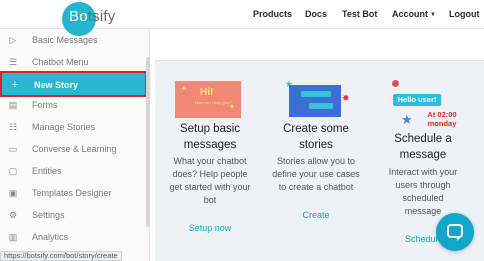  What do you see at coordinates (316, 14) in the screenshot?
I see `nav-docs-link: Docs` at bounding box center [316, 14].